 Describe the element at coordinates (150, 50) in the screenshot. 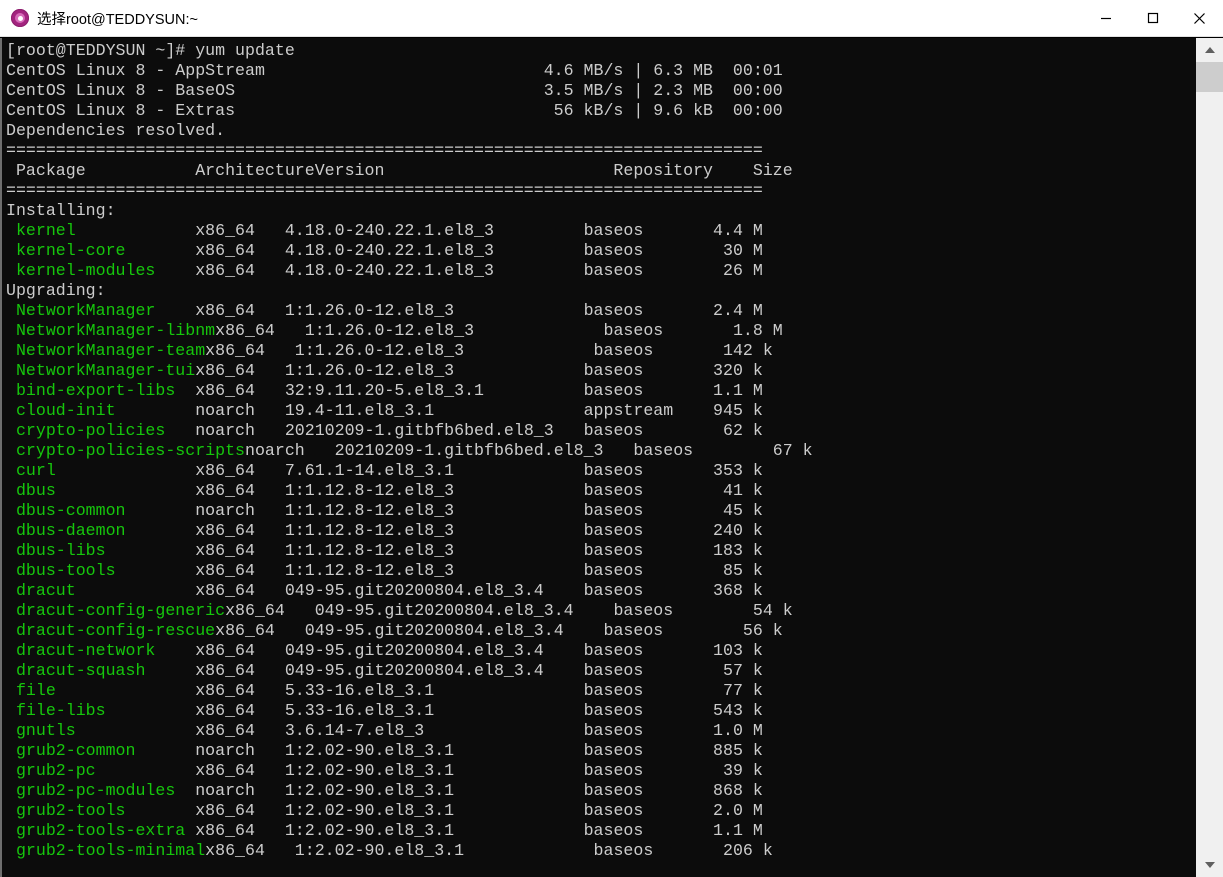

I see `terminal-prompt-line: [root@TEDDYSUN ~]# yum update` at that location.